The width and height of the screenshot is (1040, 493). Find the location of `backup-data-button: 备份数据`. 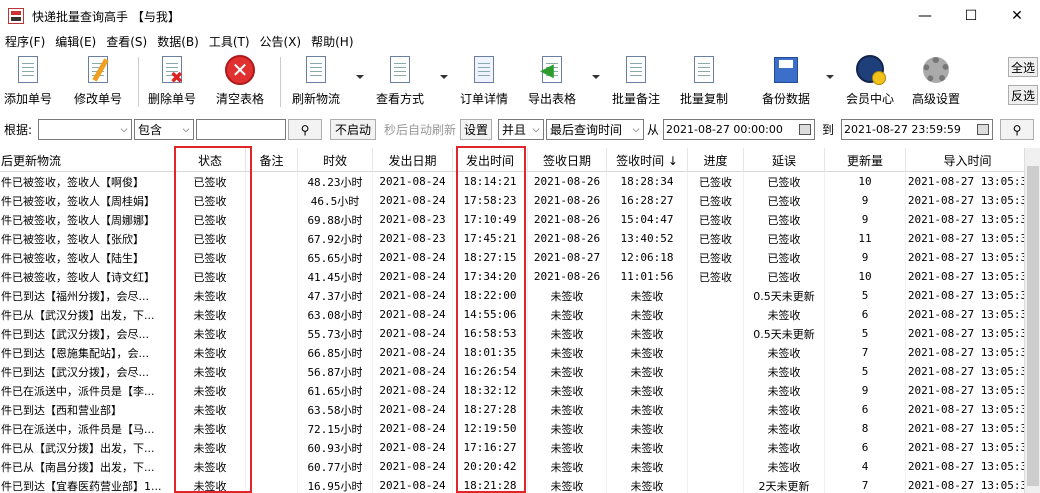

backup-data-button: 备份数据 is located at coordinates (786, 82).